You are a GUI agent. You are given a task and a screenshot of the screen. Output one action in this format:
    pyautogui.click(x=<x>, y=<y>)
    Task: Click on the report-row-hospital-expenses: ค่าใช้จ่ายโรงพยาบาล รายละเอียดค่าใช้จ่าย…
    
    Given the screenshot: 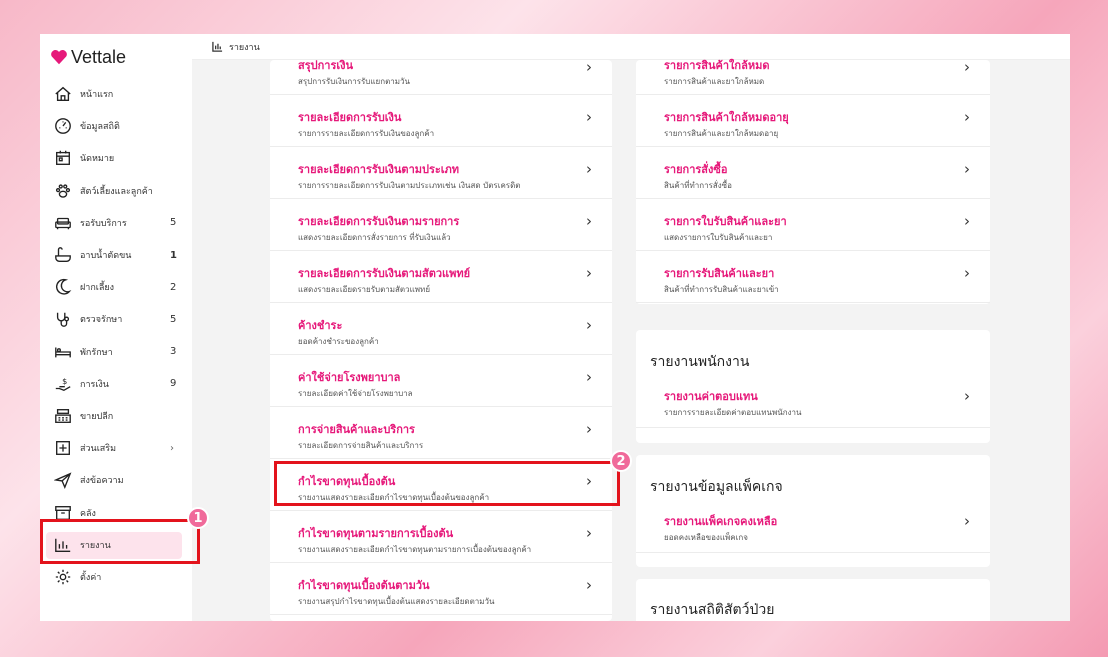 What is the action you would take?
    pyautogui.click(x=441, y=381)
    